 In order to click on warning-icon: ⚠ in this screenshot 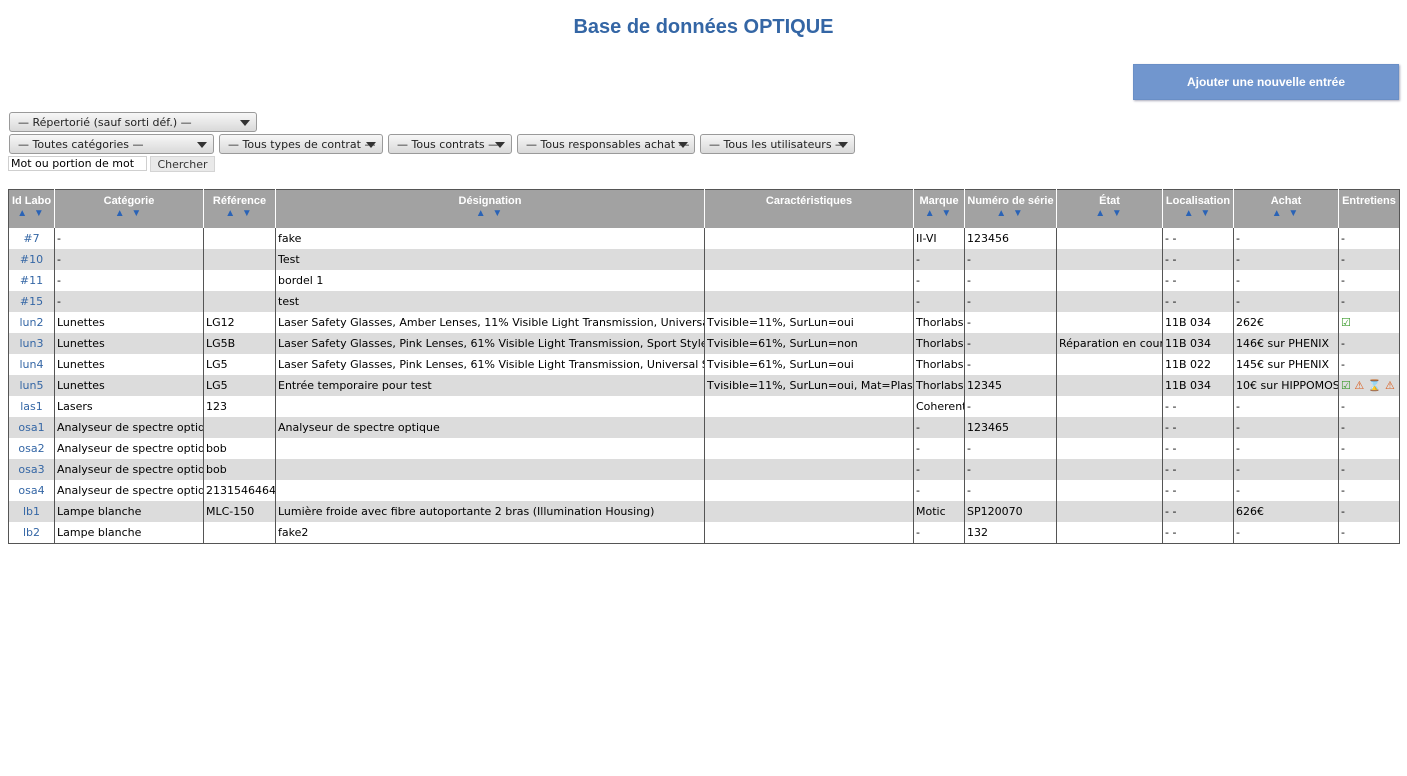, I will do `click(1389, 385)`.